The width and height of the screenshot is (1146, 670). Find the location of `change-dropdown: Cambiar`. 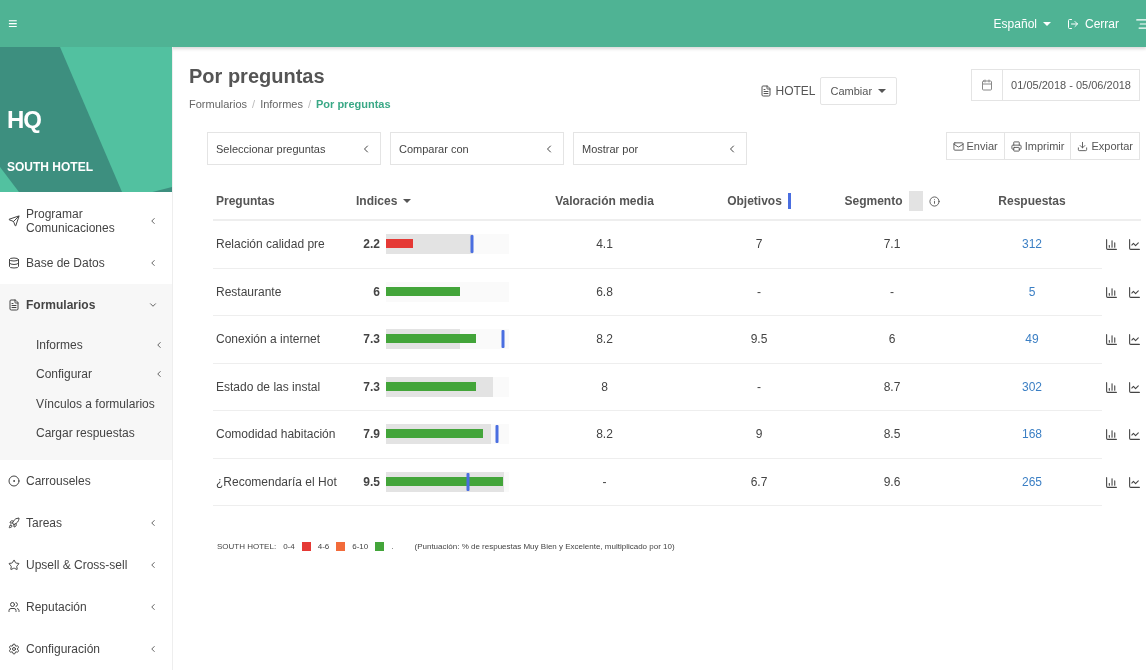

change-dropdown: Cambiar is located at coordinates (858, 91).